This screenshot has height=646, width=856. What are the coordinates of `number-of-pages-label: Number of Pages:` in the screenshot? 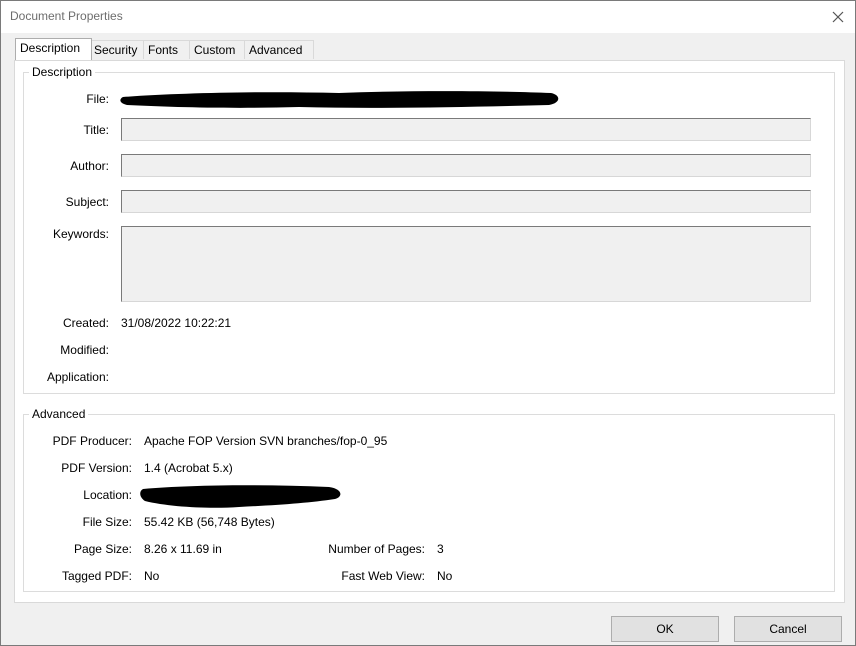 It's located at (376, 549).